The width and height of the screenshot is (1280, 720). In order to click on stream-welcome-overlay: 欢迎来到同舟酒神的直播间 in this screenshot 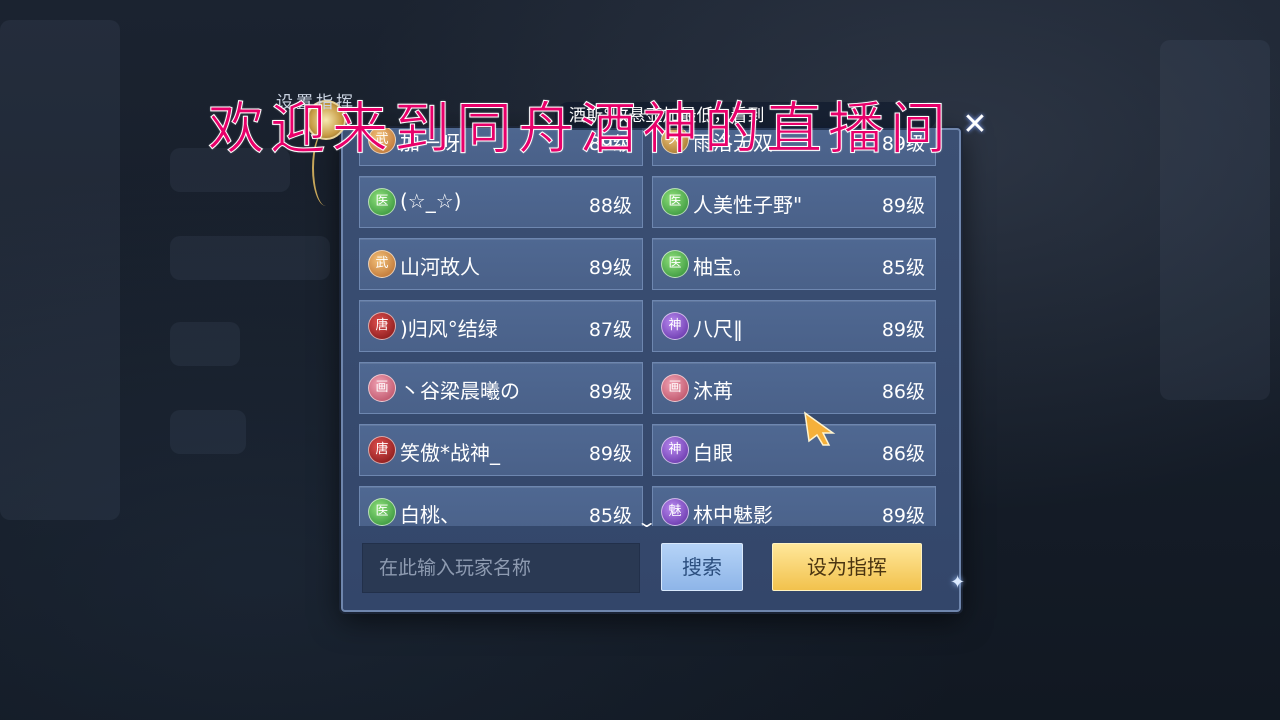, I will do `click(580, 130)`.